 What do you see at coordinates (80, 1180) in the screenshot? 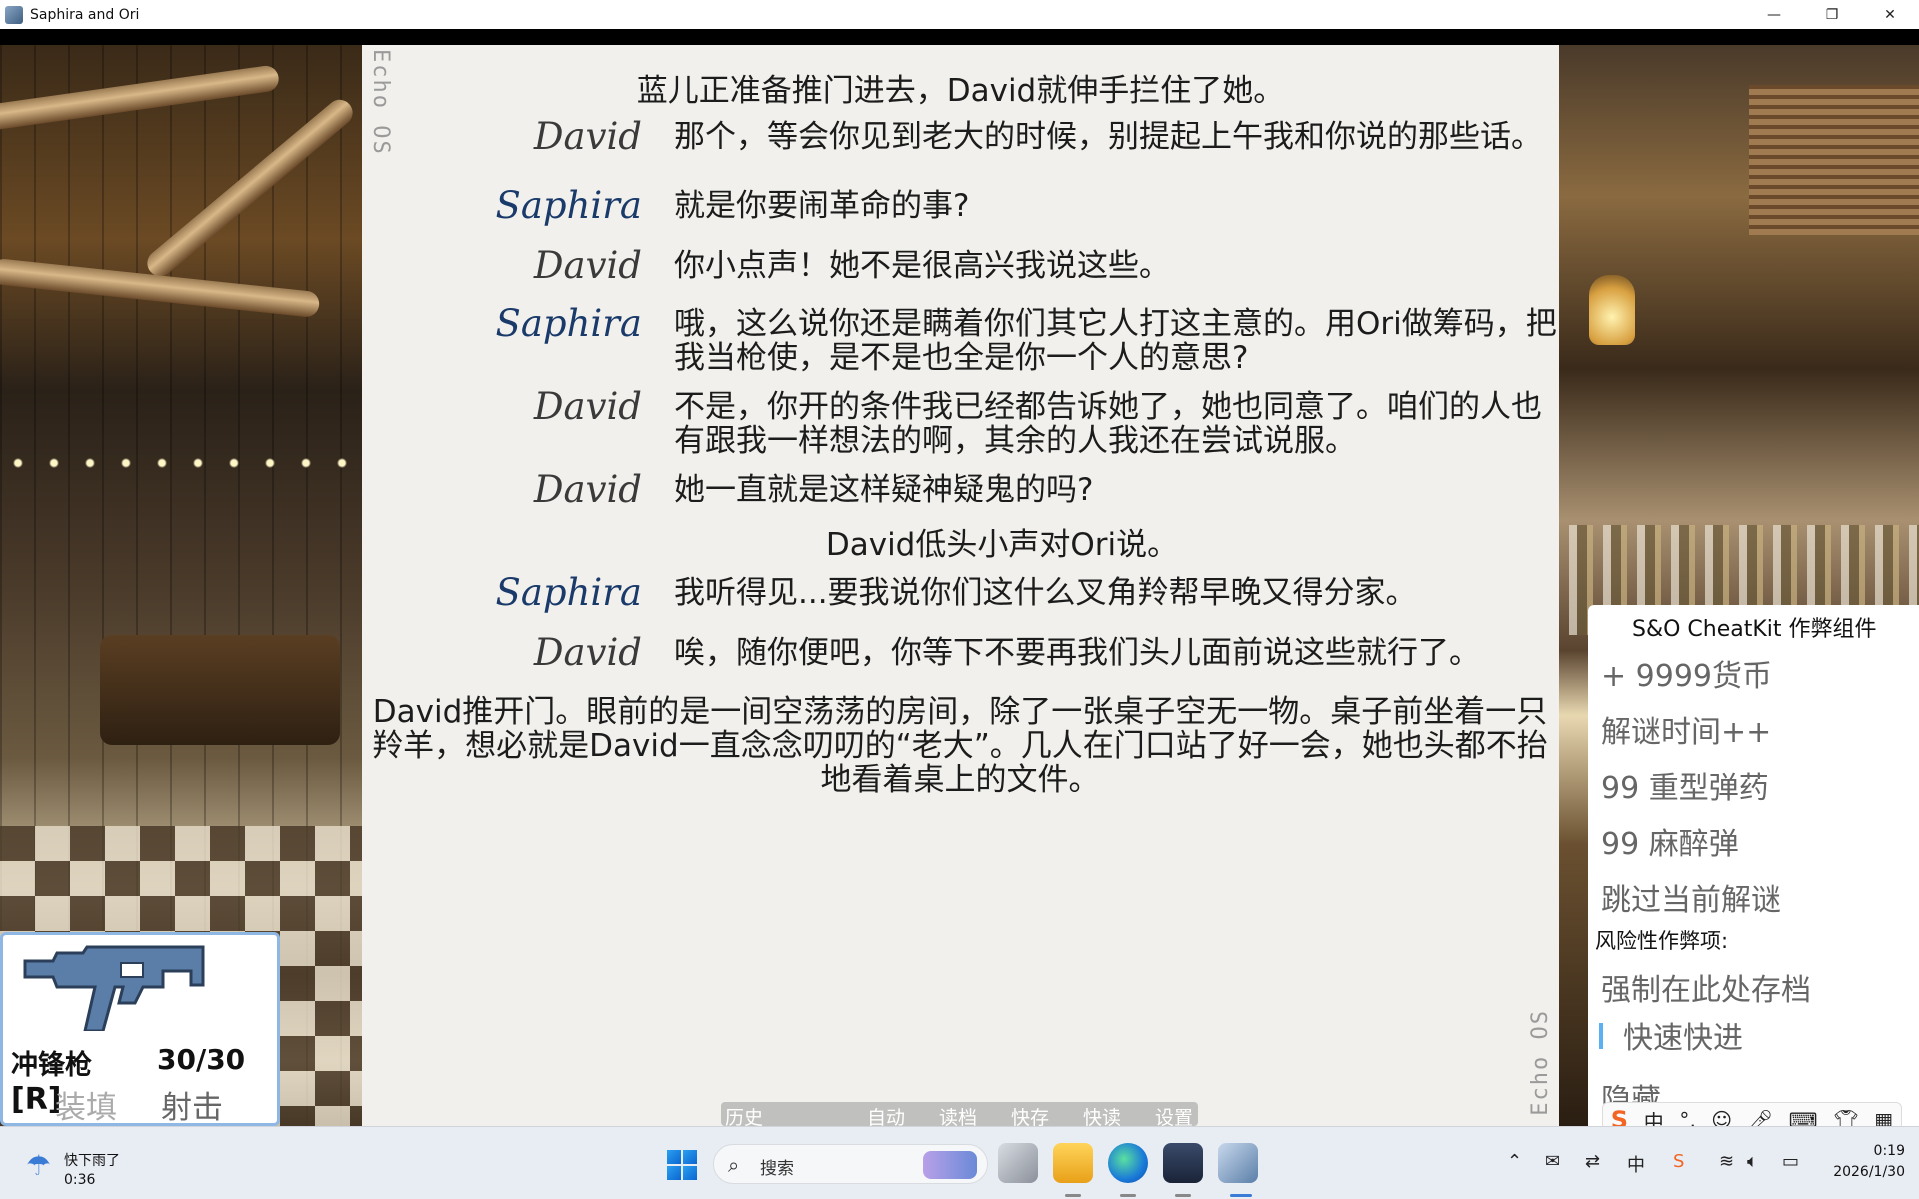
I see `weather-time: 0:36` at bounding box center [80, 1180].